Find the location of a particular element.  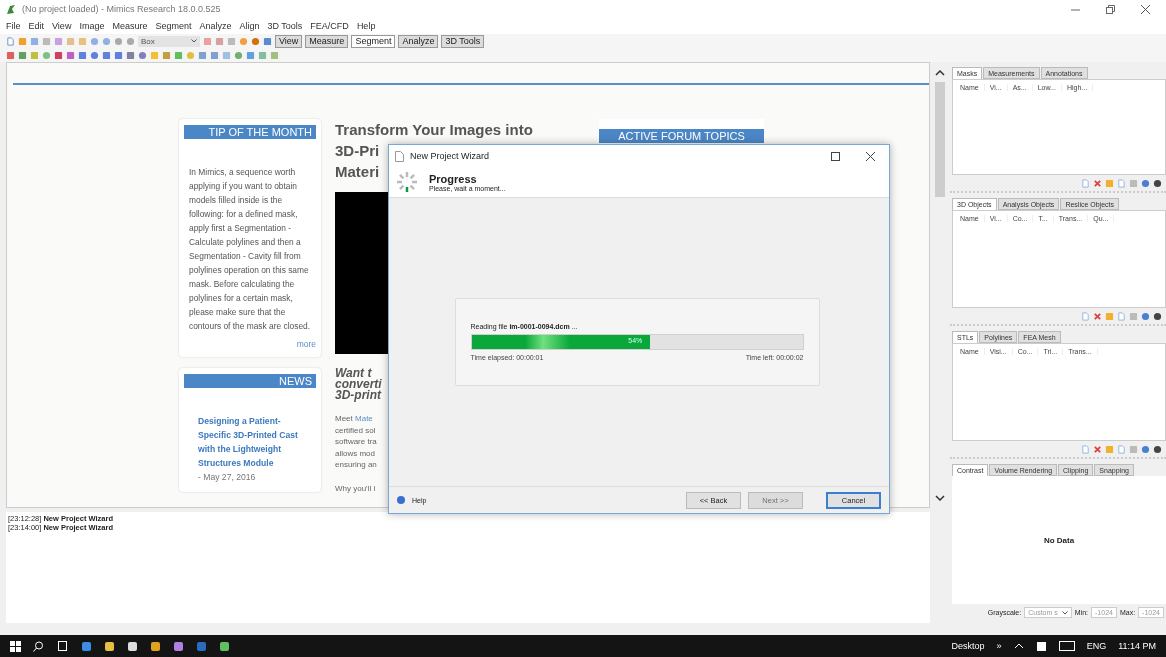

article-title: Transform Your Images into is located at coordinates (434, 130).